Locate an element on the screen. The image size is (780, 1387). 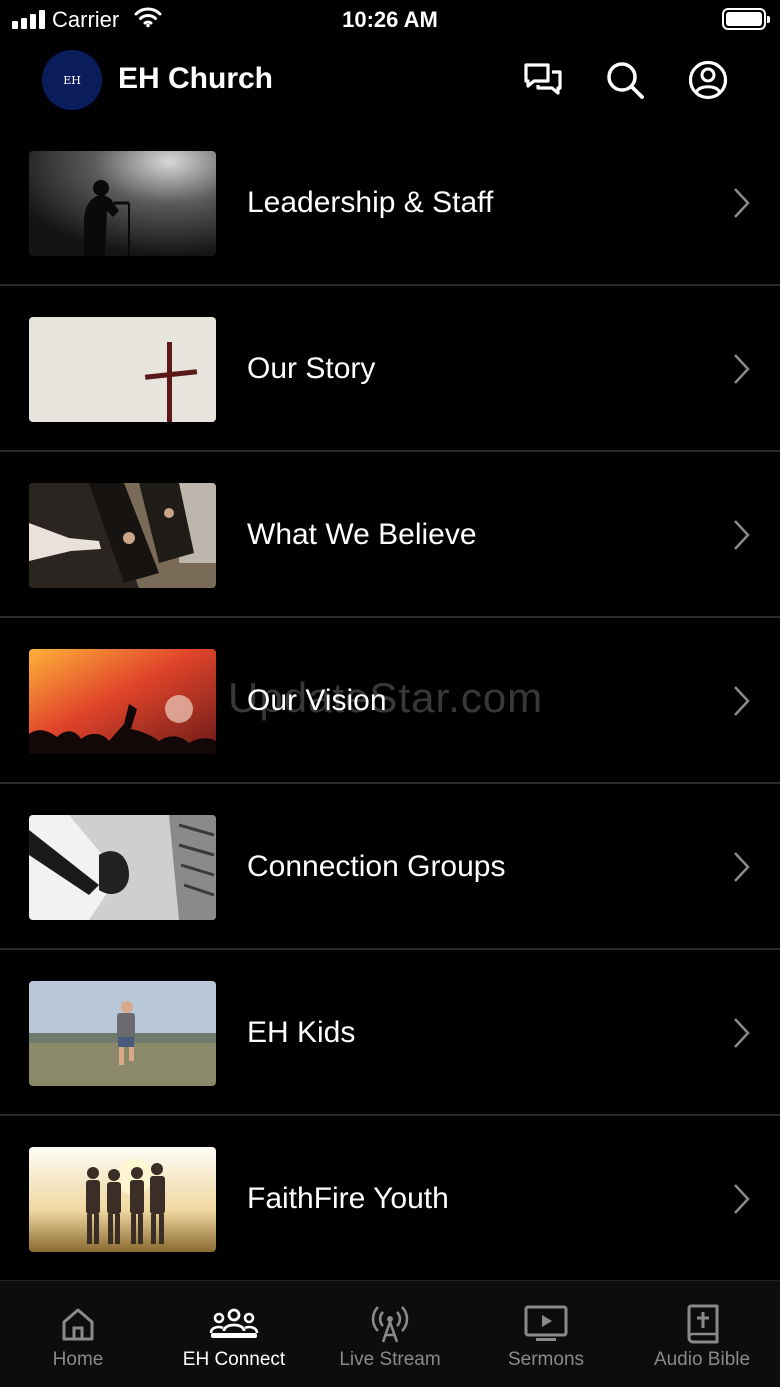
list-item-label: FaithFire Youth is located at coordinates (348, 1198).